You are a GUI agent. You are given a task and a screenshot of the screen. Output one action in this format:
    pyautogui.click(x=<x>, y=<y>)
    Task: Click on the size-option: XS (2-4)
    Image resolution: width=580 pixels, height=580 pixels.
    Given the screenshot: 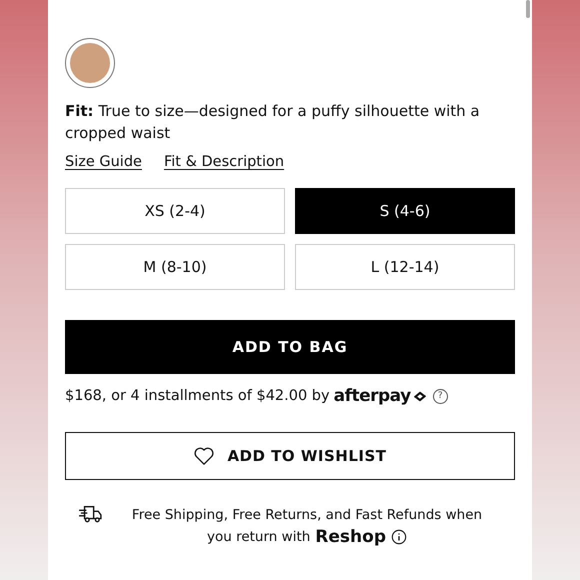 What is the action you would take?
    pyautogui.click(x=175, y=211)
    